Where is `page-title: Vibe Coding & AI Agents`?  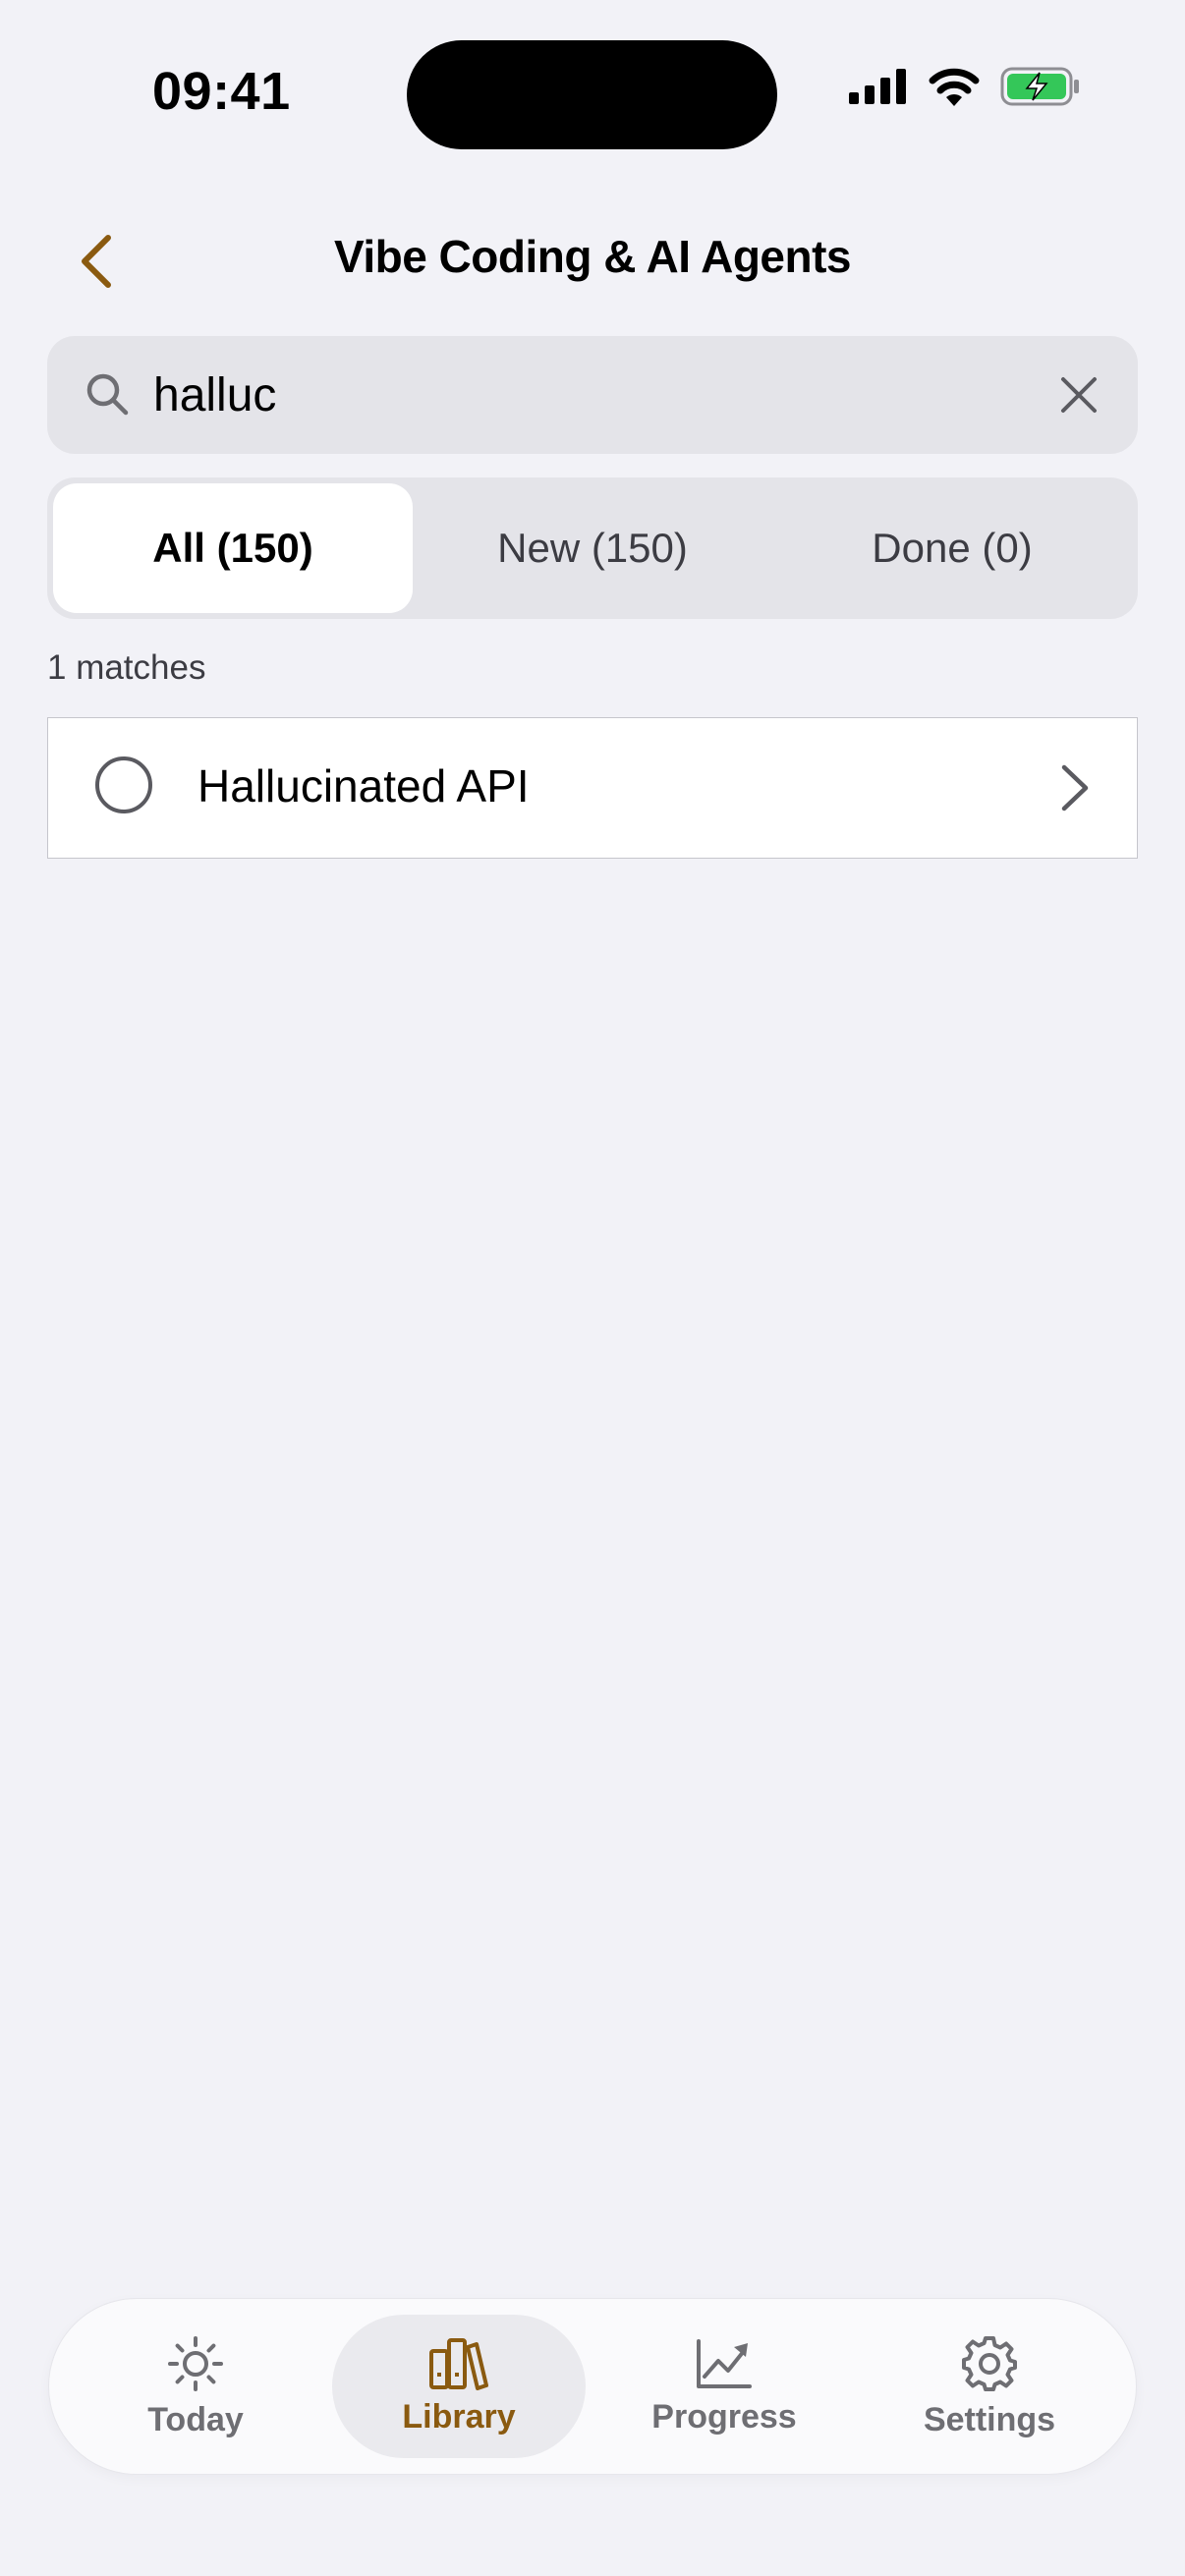 page-title: Vibe Coding & AI Agents is located at coordinates (592, 256).